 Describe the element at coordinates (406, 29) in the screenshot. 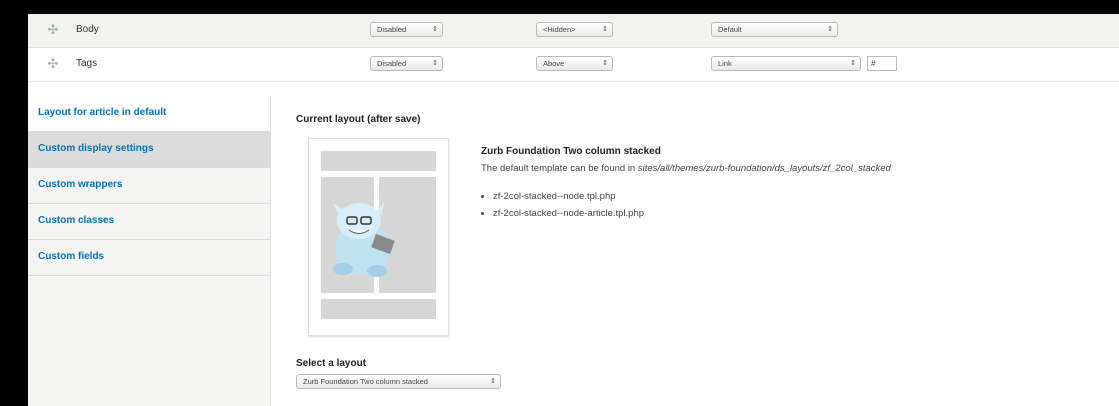

I see `label-select-body: Disabled ⇕` at that location.